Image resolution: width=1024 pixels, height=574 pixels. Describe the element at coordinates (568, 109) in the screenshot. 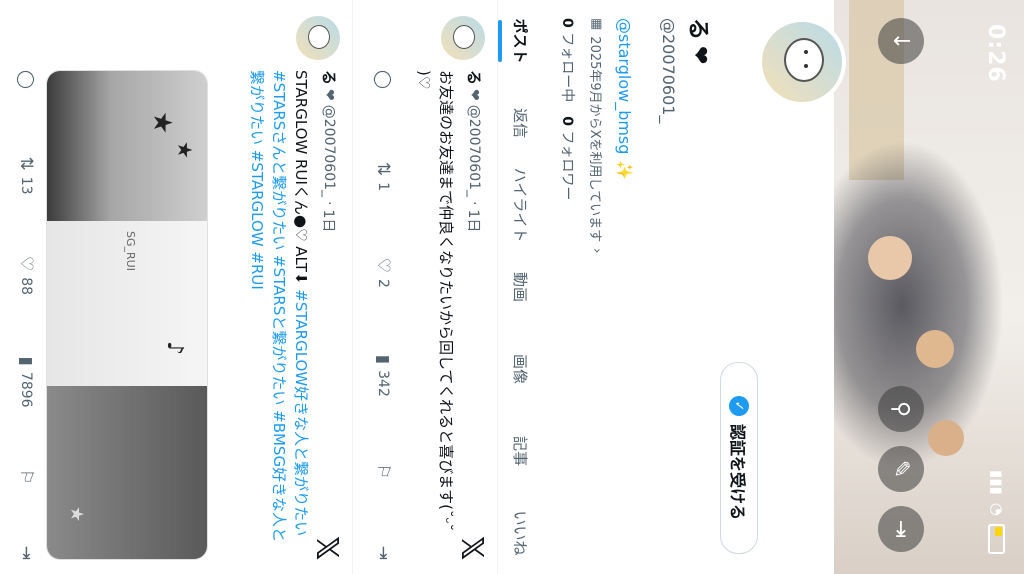

I see `follow-counts: 0 フォロー中 0 フォロワー` at that location.